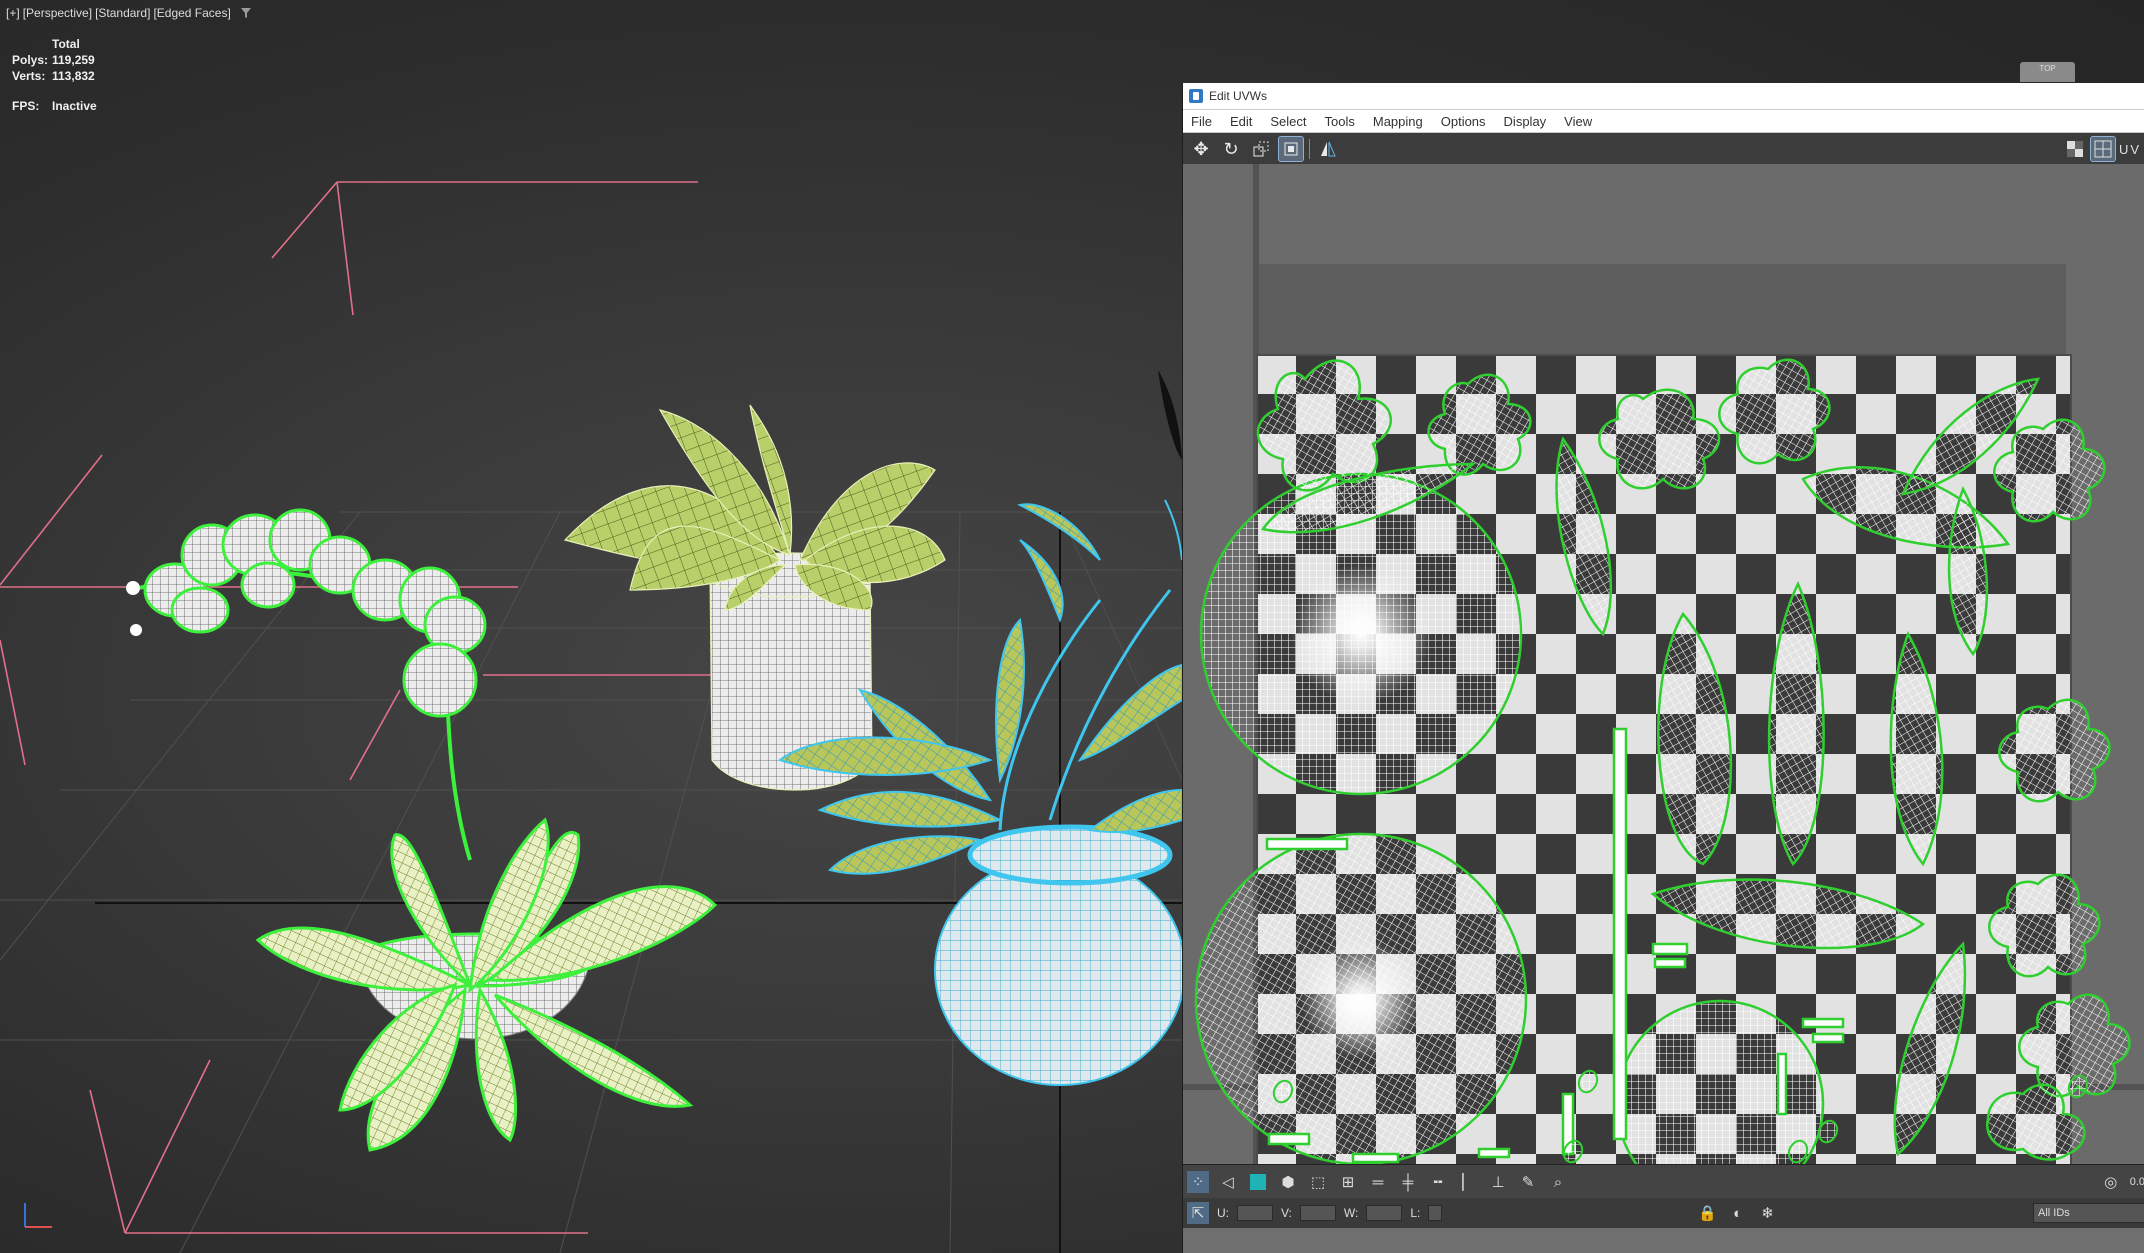 This screenshot has height=1253, width=2144. Describe the element at coordinates (1378, 1182) in the screenshot. I see `loop-icon: ═` at that location.